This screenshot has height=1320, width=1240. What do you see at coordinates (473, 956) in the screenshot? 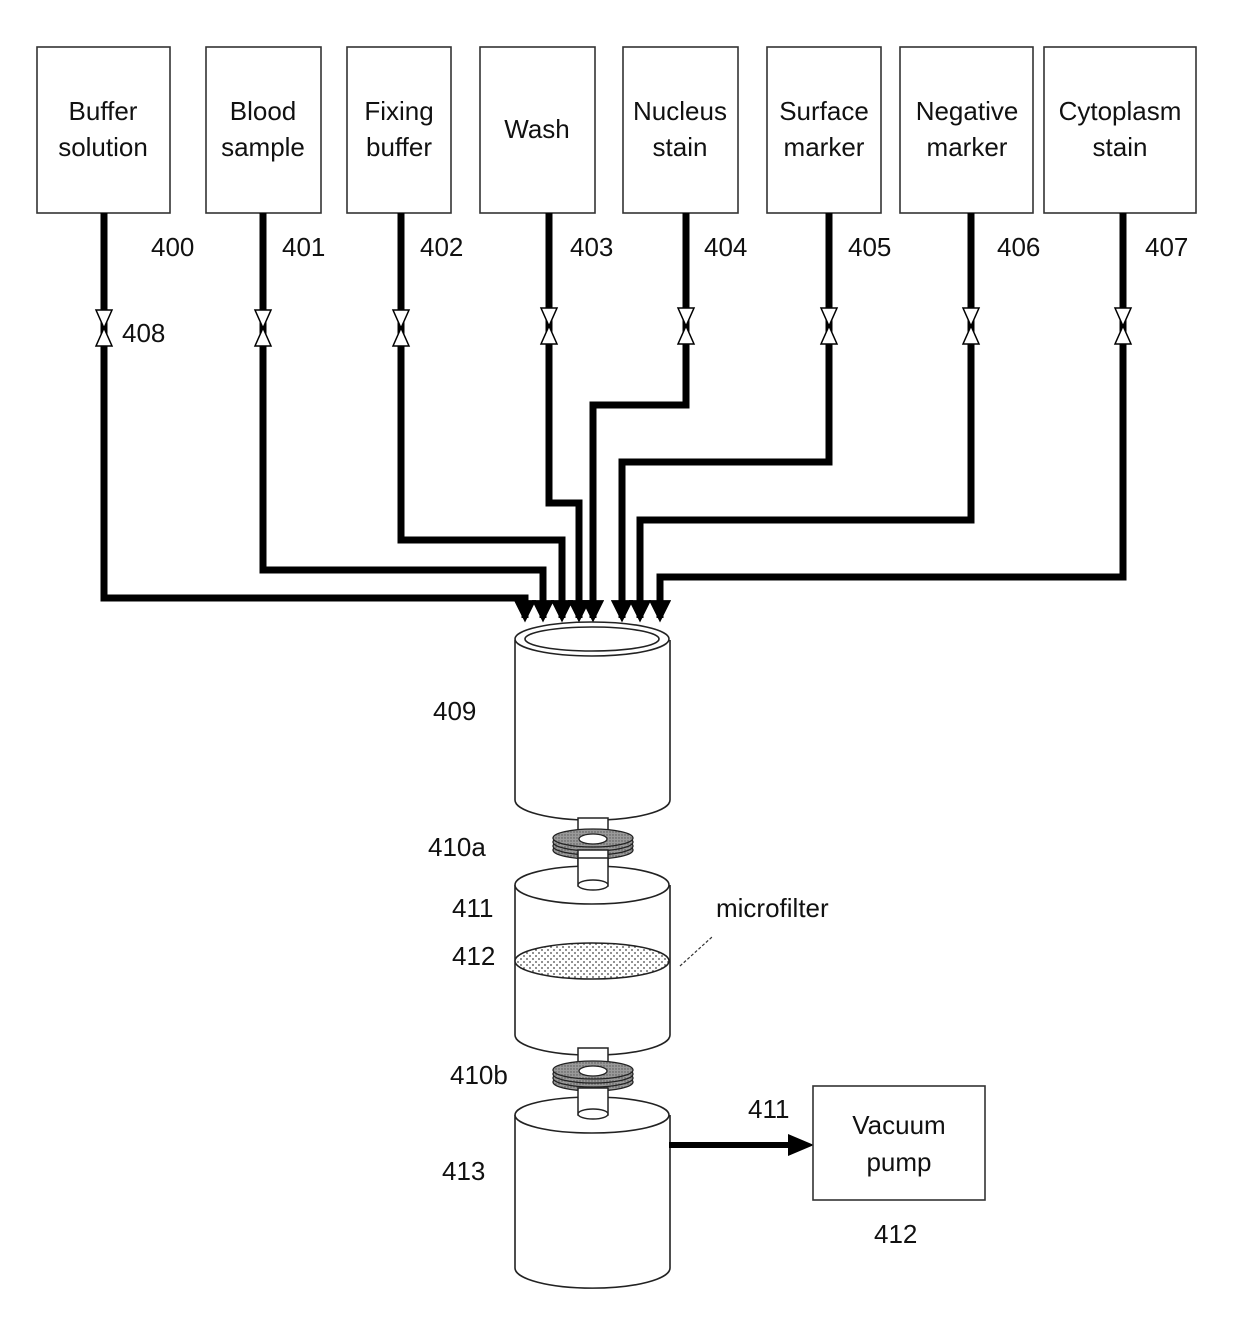
I see `ref-412: 412` at bounding box center [473, 956].